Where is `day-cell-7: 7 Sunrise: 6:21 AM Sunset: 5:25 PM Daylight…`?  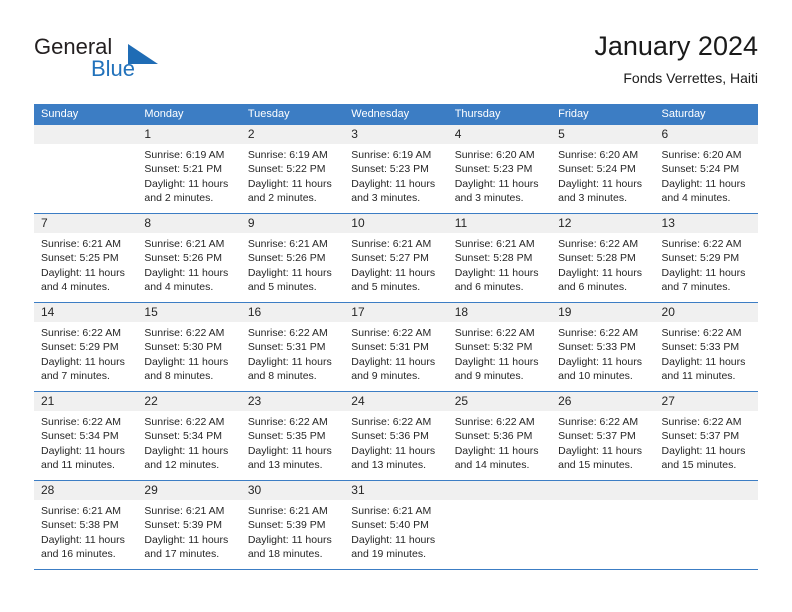 day-cell-7: 7 Sunrise: 6:21 AM Sunset: 5:25 PM Daylight… is located at coordinates (86, 258).